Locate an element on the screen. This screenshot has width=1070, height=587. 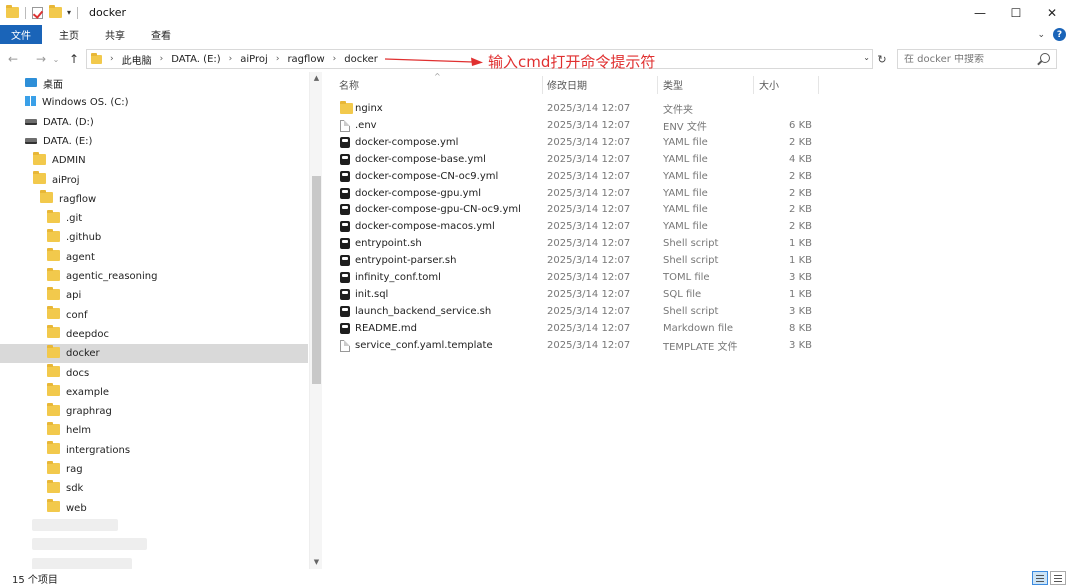
help-icon: ? is located at coordinates (1059, 34).